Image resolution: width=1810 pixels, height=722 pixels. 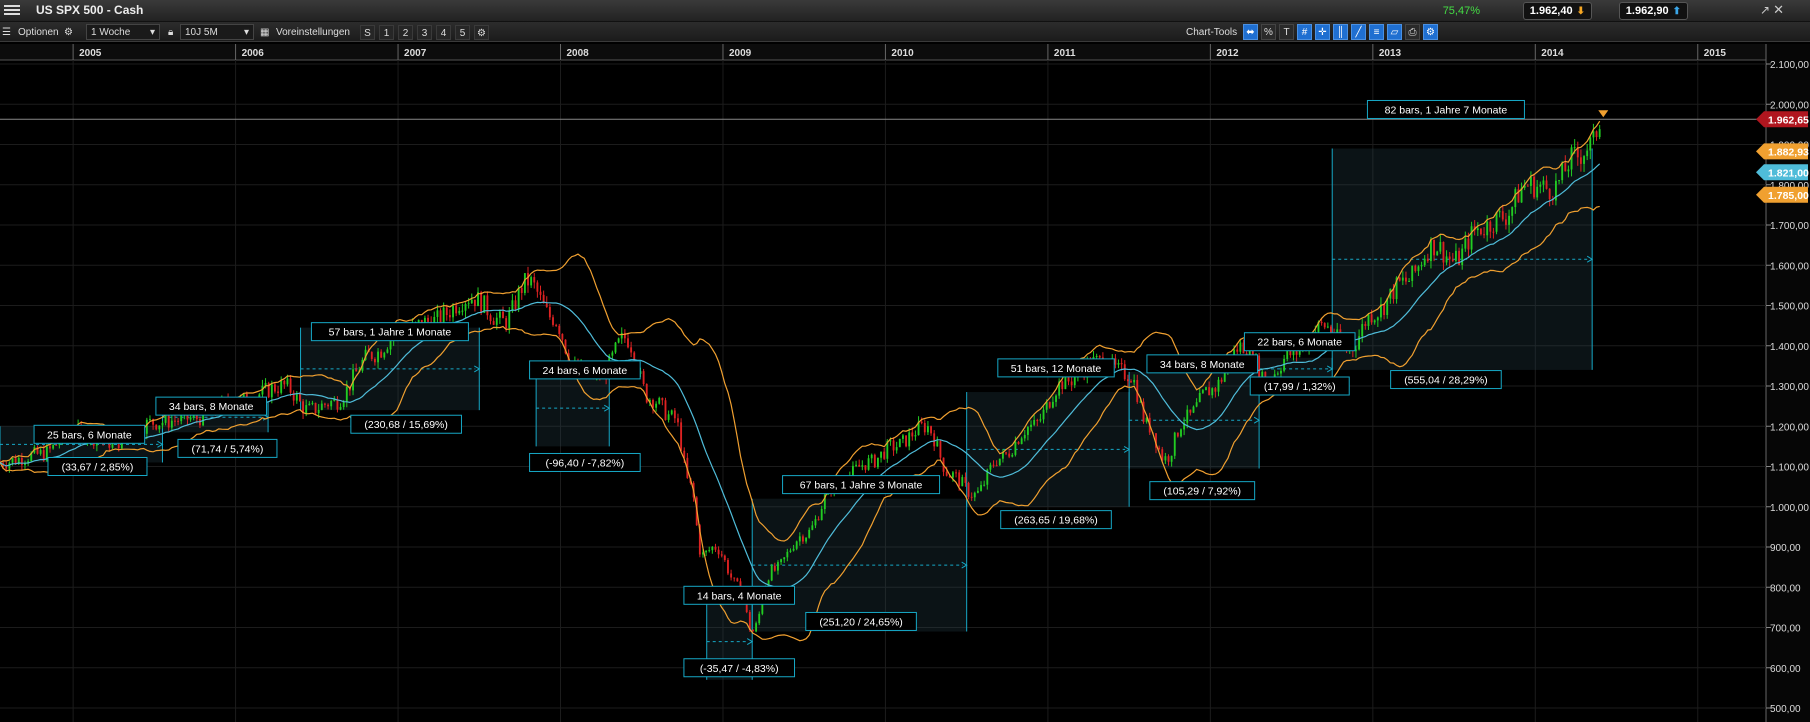 I want to click on presets-button: Voreinstellungen, so click(x=313, y=32).